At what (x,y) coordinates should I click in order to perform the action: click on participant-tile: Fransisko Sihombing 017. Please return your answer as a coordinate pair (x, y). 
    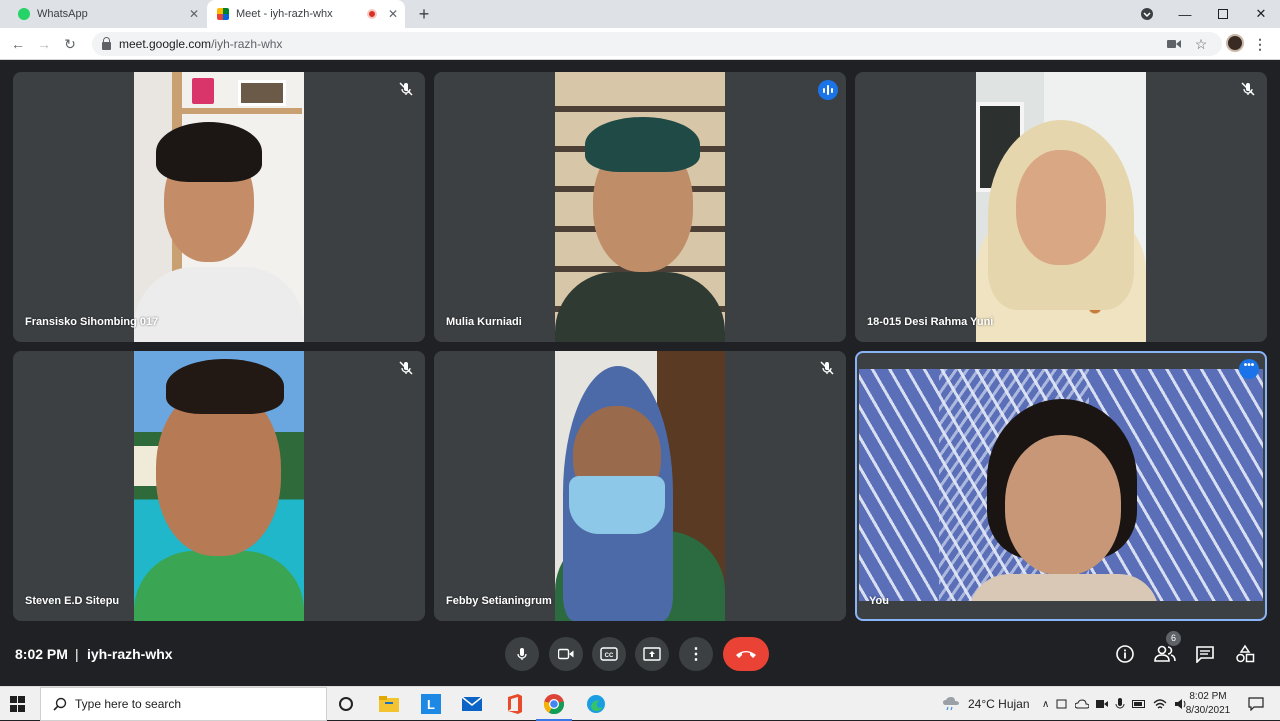
    Looking at the image, I should click on (219, 207).